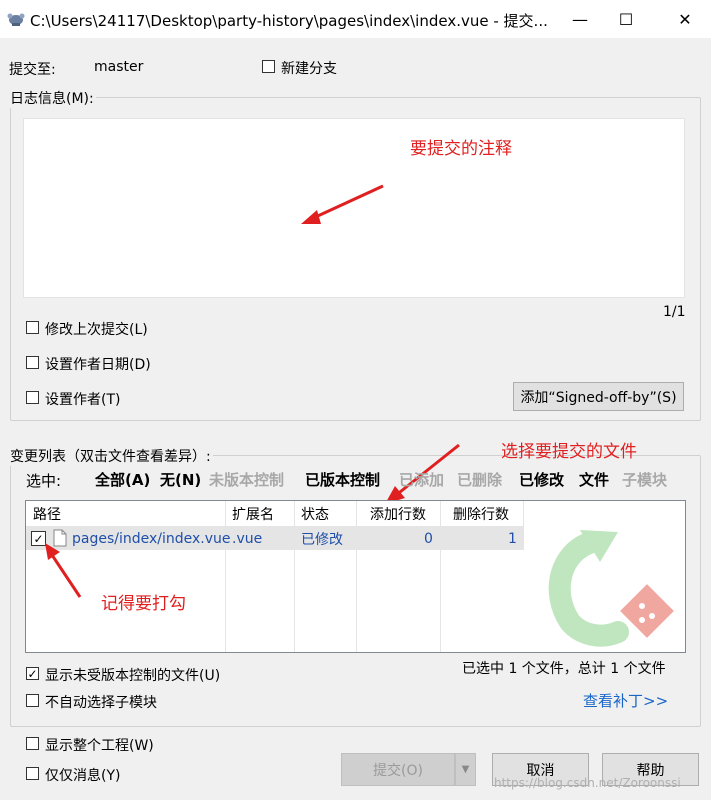 This screenshot has width=721, height=800. Describe the element at coordinates (83, 400) in the screenshot. I see `set-author-label: 设置作者(T)` at that location.